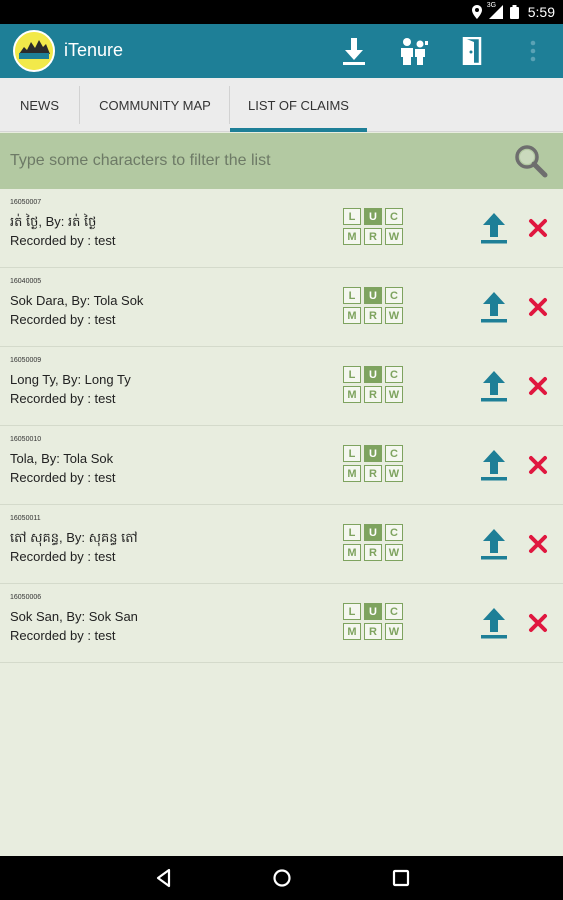  I want to click on download-button, so click(354, 51).